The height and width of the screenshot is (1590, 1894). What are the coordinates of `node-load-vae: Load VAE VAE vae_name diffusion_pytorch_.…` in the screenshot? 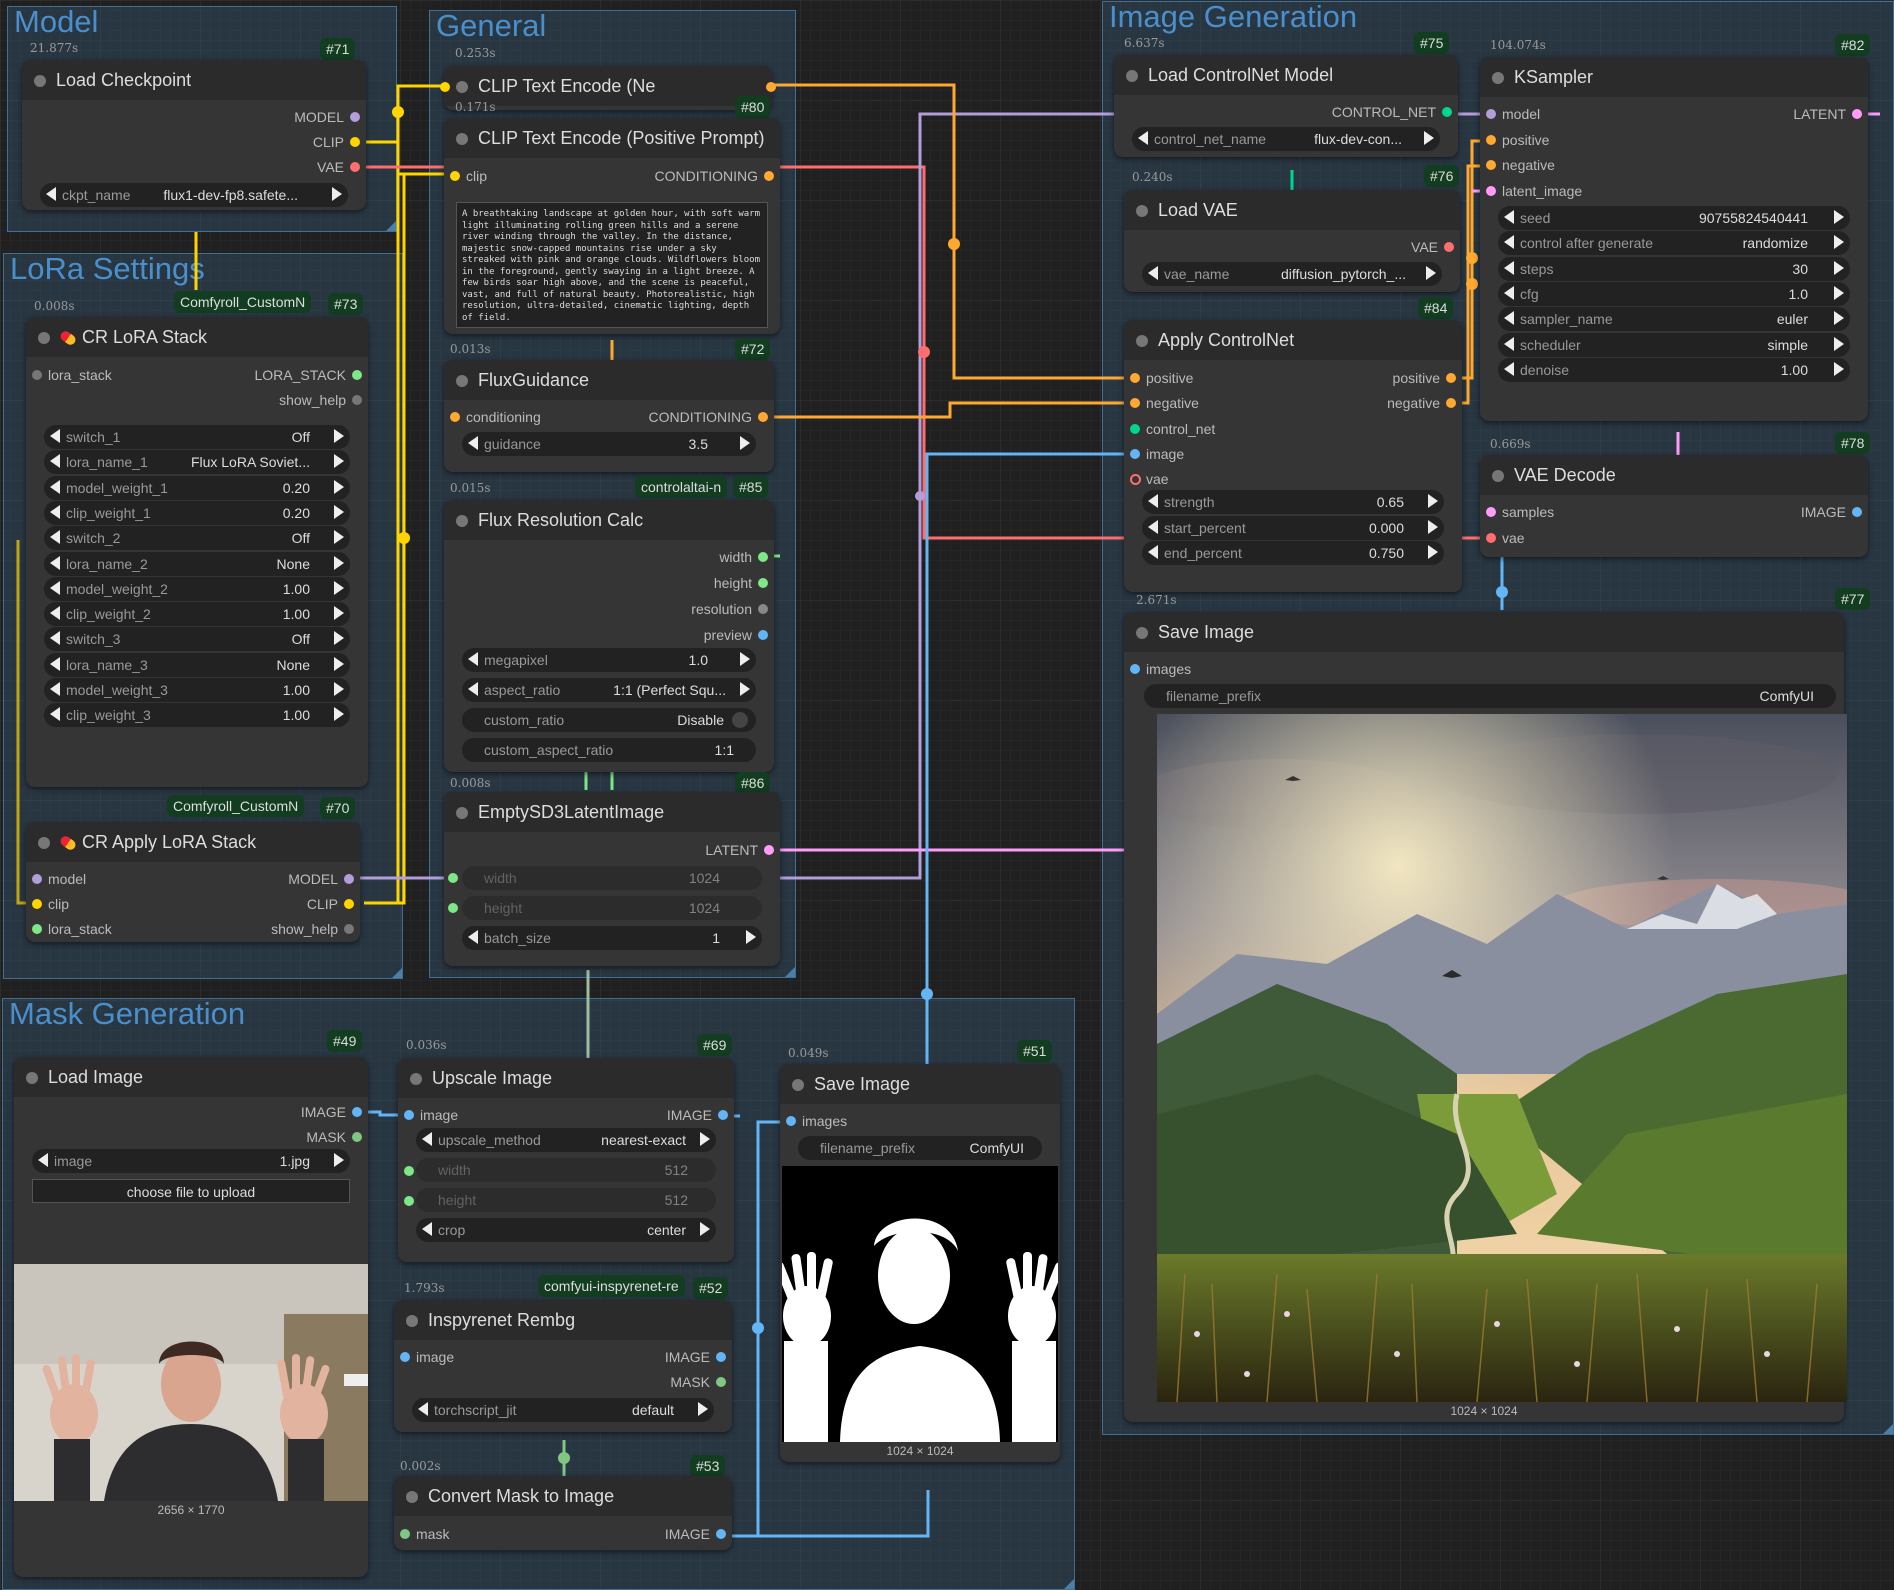 It's located at (1292, 241).